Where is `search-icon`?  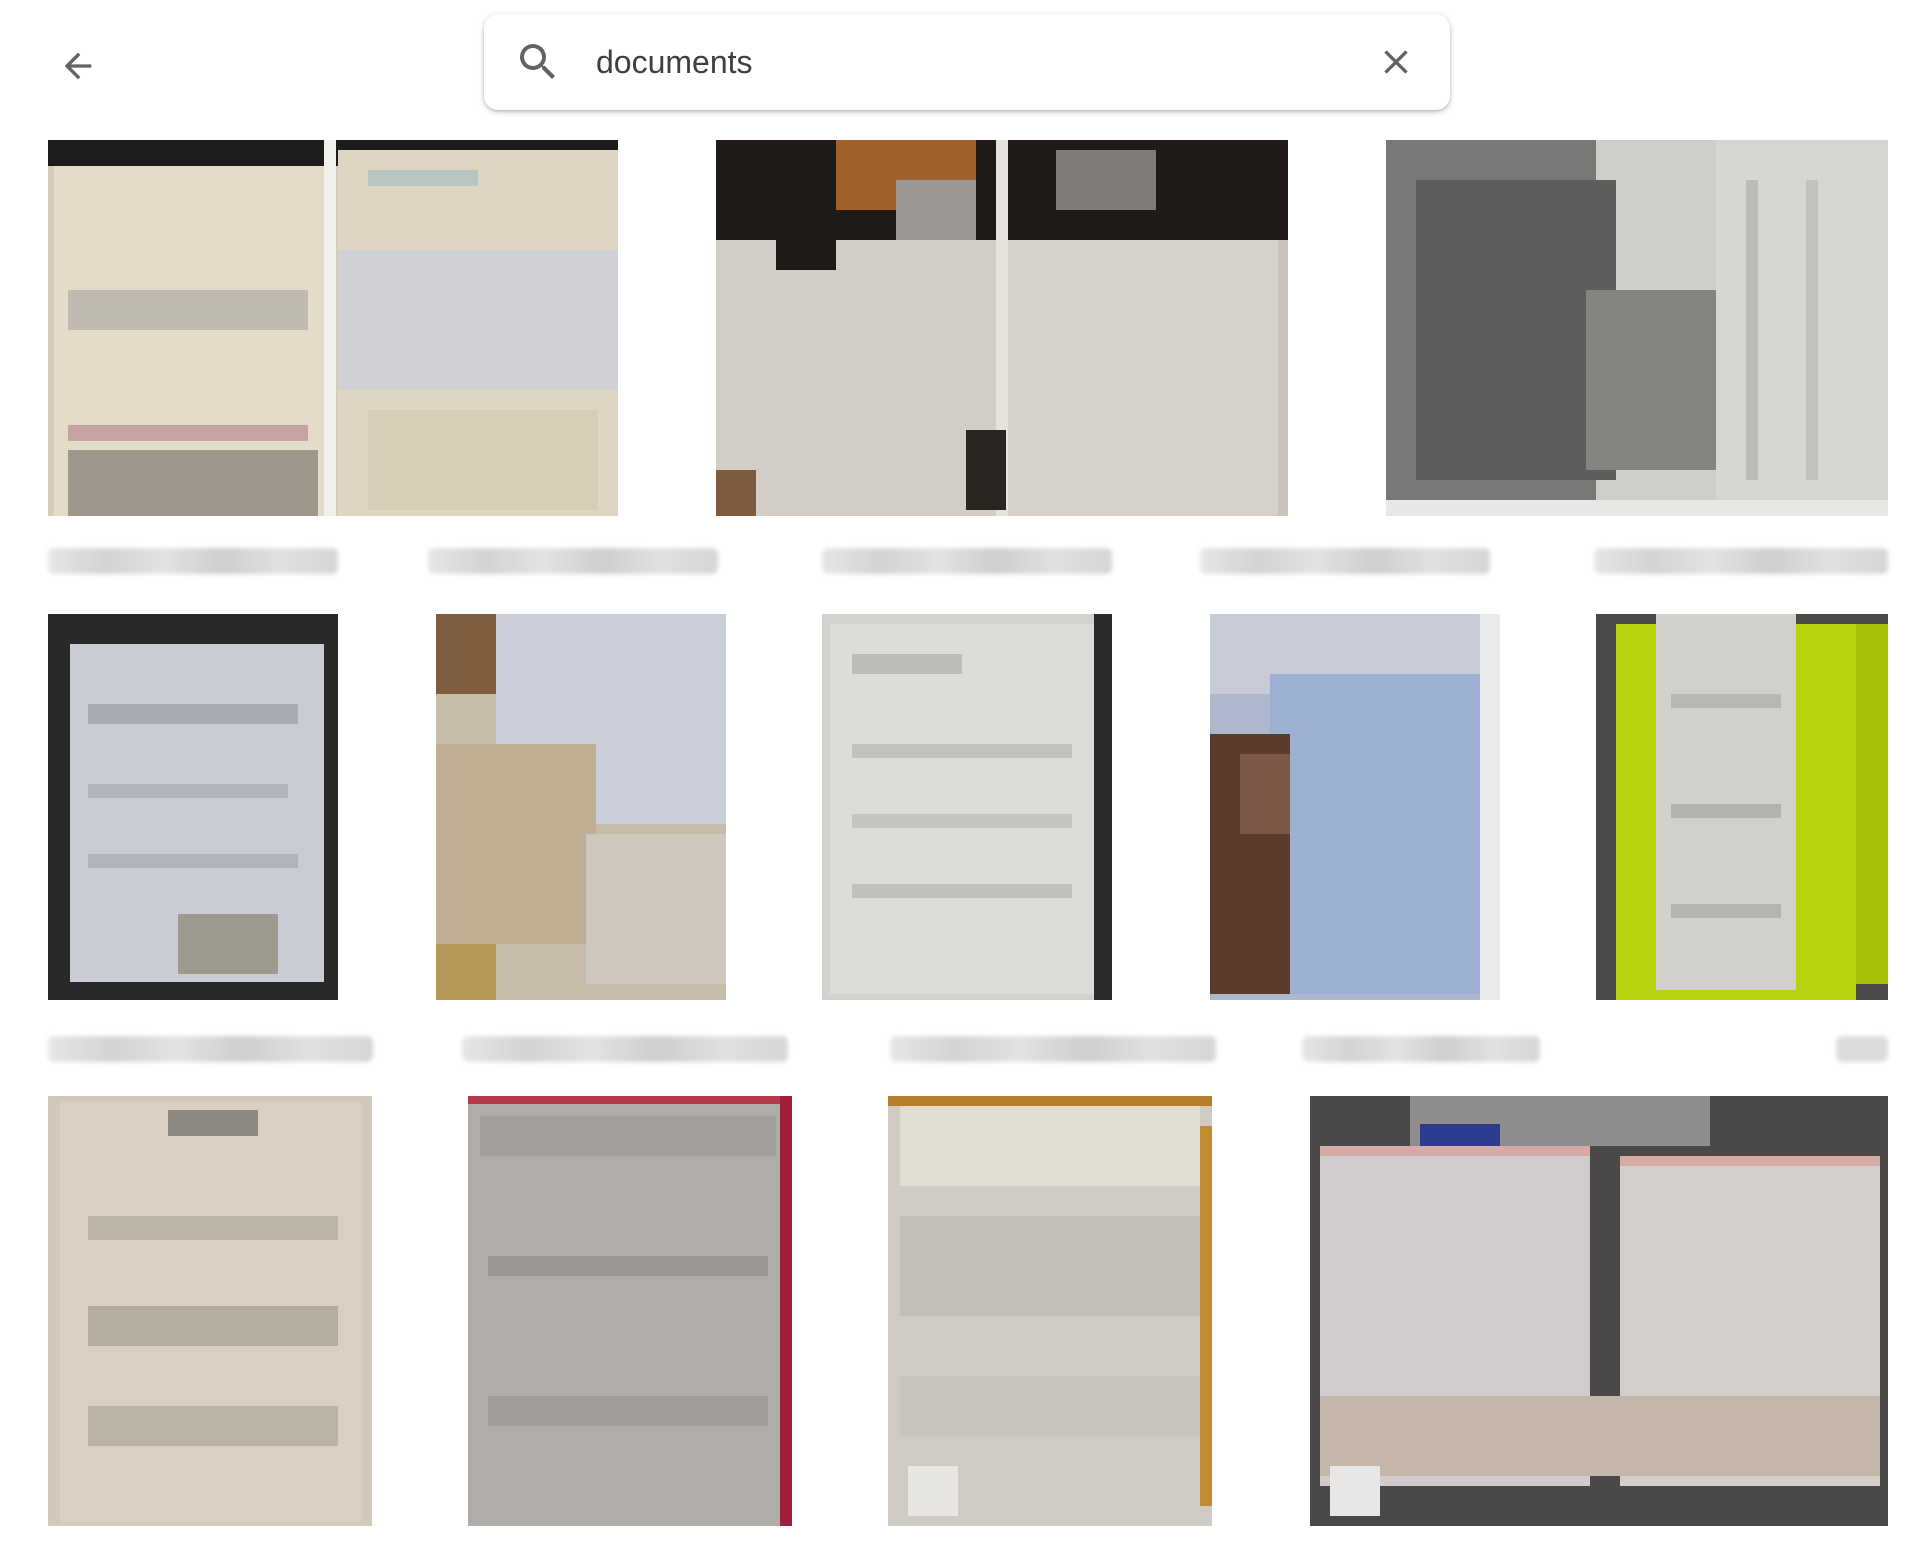
search-icon is located at coordinates (538, 62).